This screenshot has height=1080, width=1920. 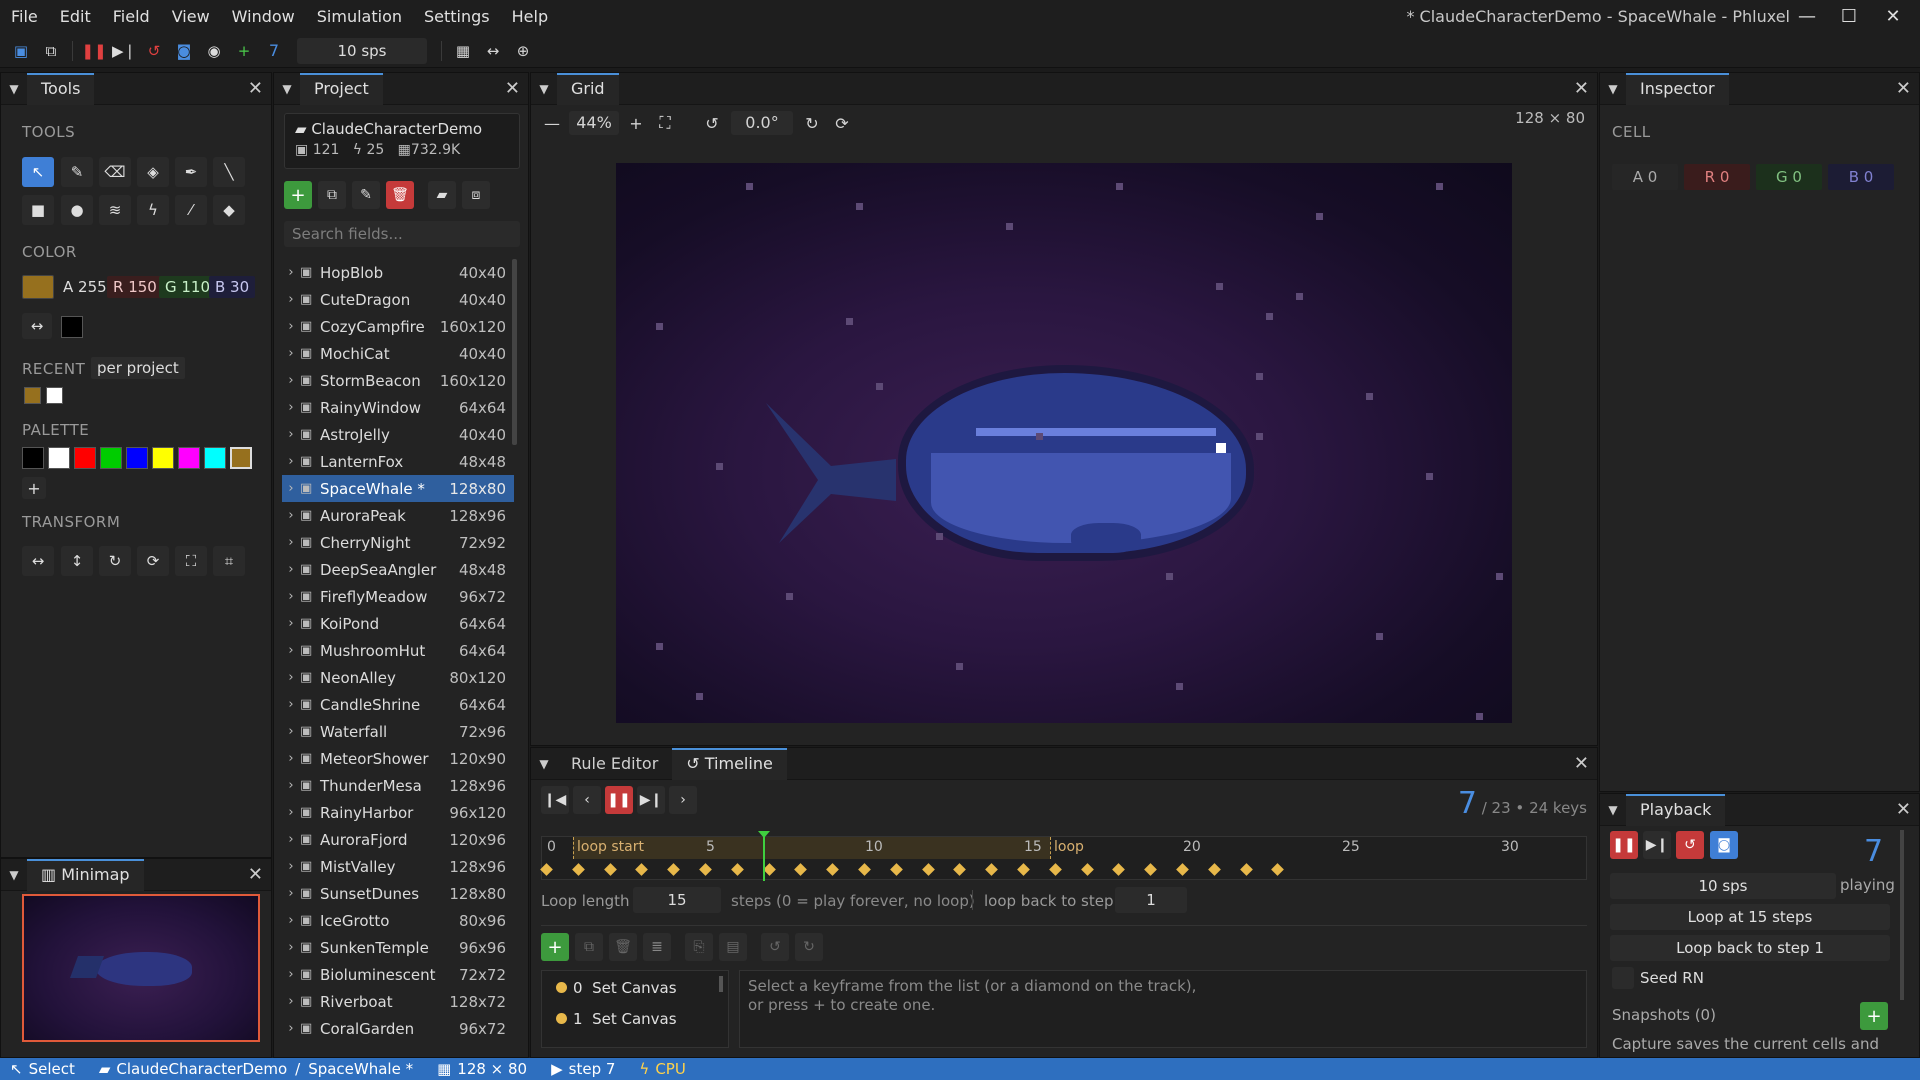 I want to click on tab-playback: Playback, so click(x=1676, y=809).